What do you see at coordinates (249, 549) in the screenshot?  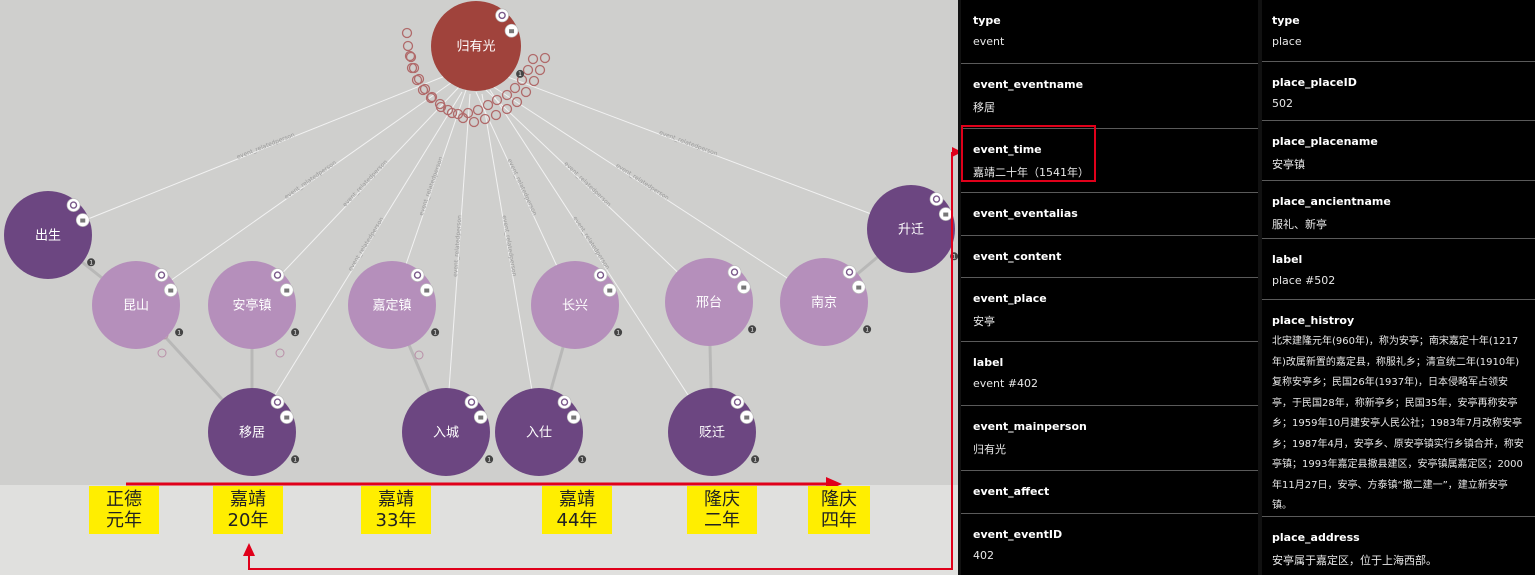 I see `link-arrowhead-icon` at bounding box center [249, 549].